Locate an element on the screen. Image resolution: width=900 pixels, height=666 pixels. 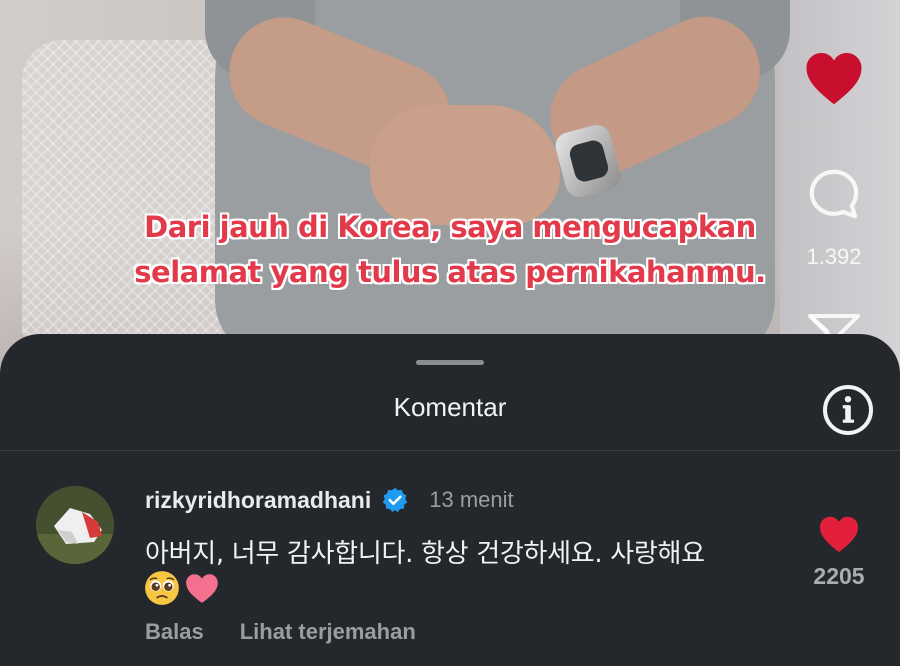
verified-badge-icon is located at coordinates (395, 500).